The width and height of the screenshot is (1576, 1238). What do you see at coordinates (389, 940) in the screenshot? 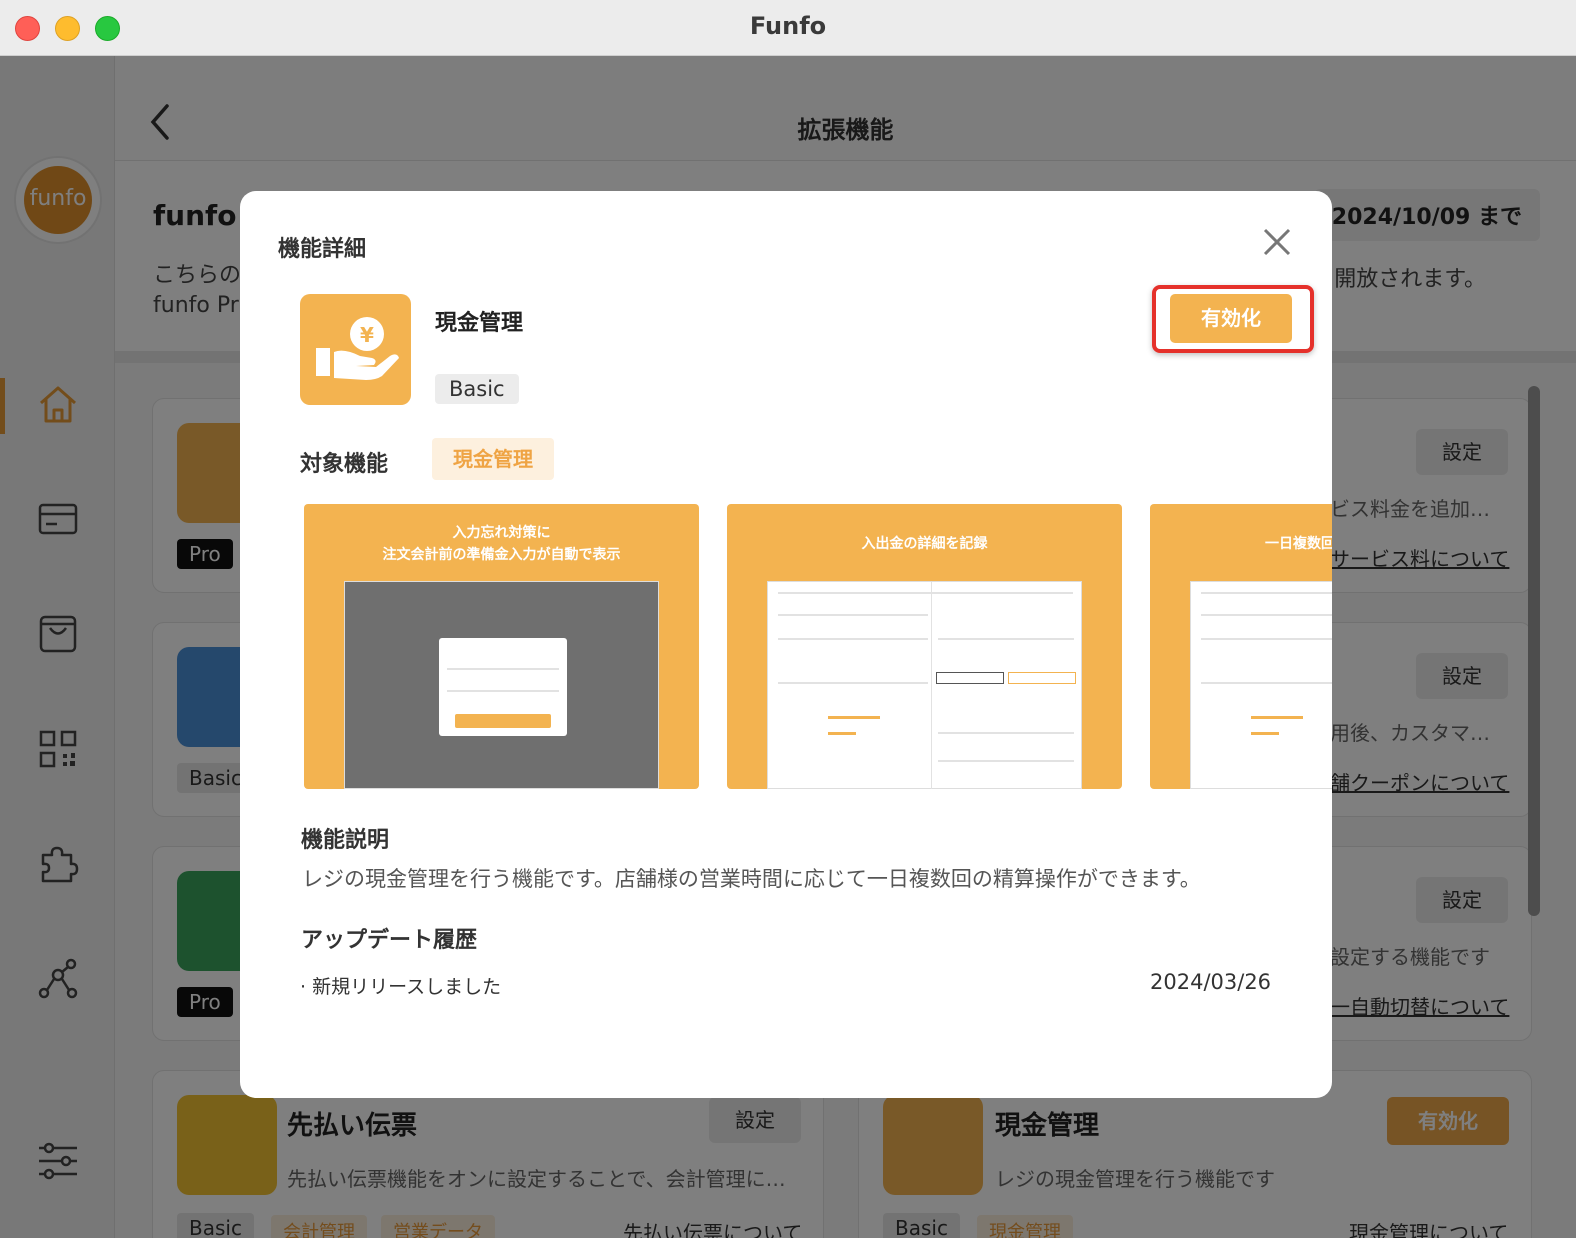
I see `history-label: アップデート履歴` at bounding box center [389, 940].